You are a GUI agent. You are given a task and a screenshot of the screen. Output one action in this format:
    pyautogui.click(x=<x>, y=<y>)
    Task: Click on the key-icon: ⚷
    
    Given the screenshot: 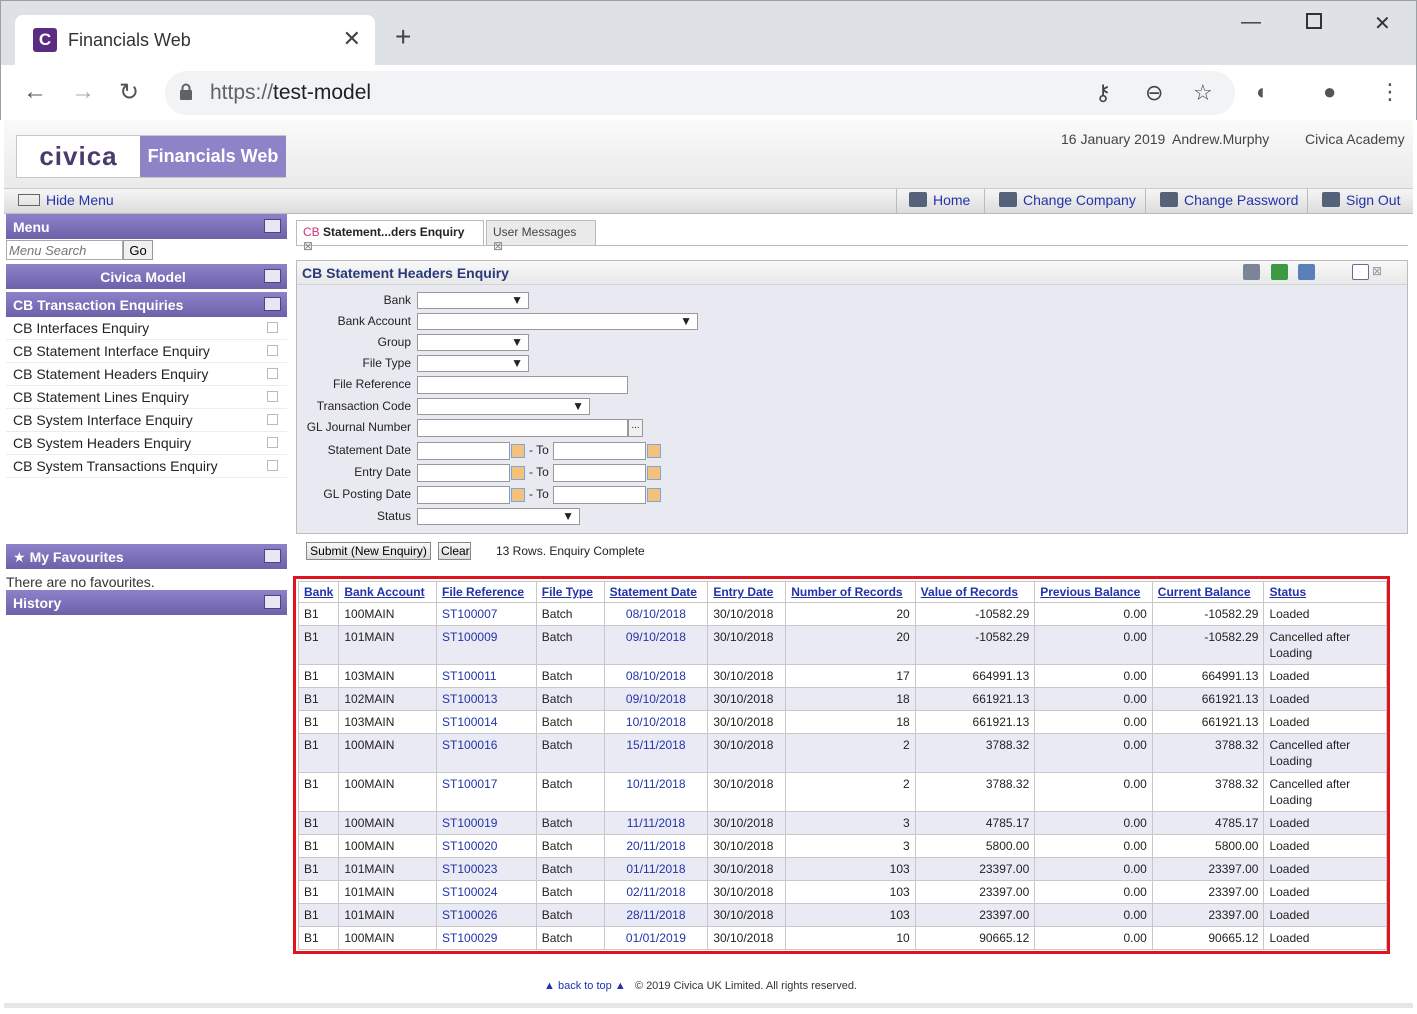 What is the action you would take?
    pyautogui.click(x=1103, y=93)
    